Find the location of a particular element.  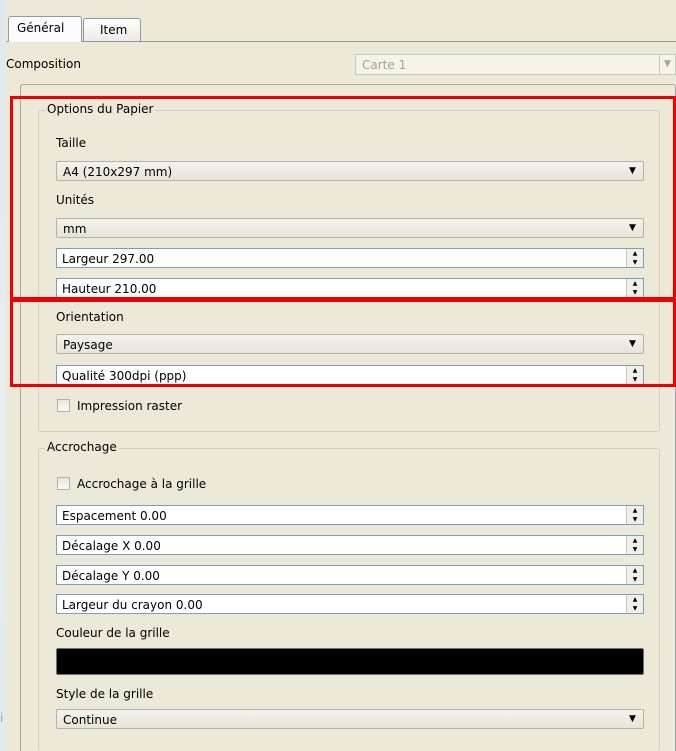

raster-label: Impression raster is located at coordinates (130, 406).